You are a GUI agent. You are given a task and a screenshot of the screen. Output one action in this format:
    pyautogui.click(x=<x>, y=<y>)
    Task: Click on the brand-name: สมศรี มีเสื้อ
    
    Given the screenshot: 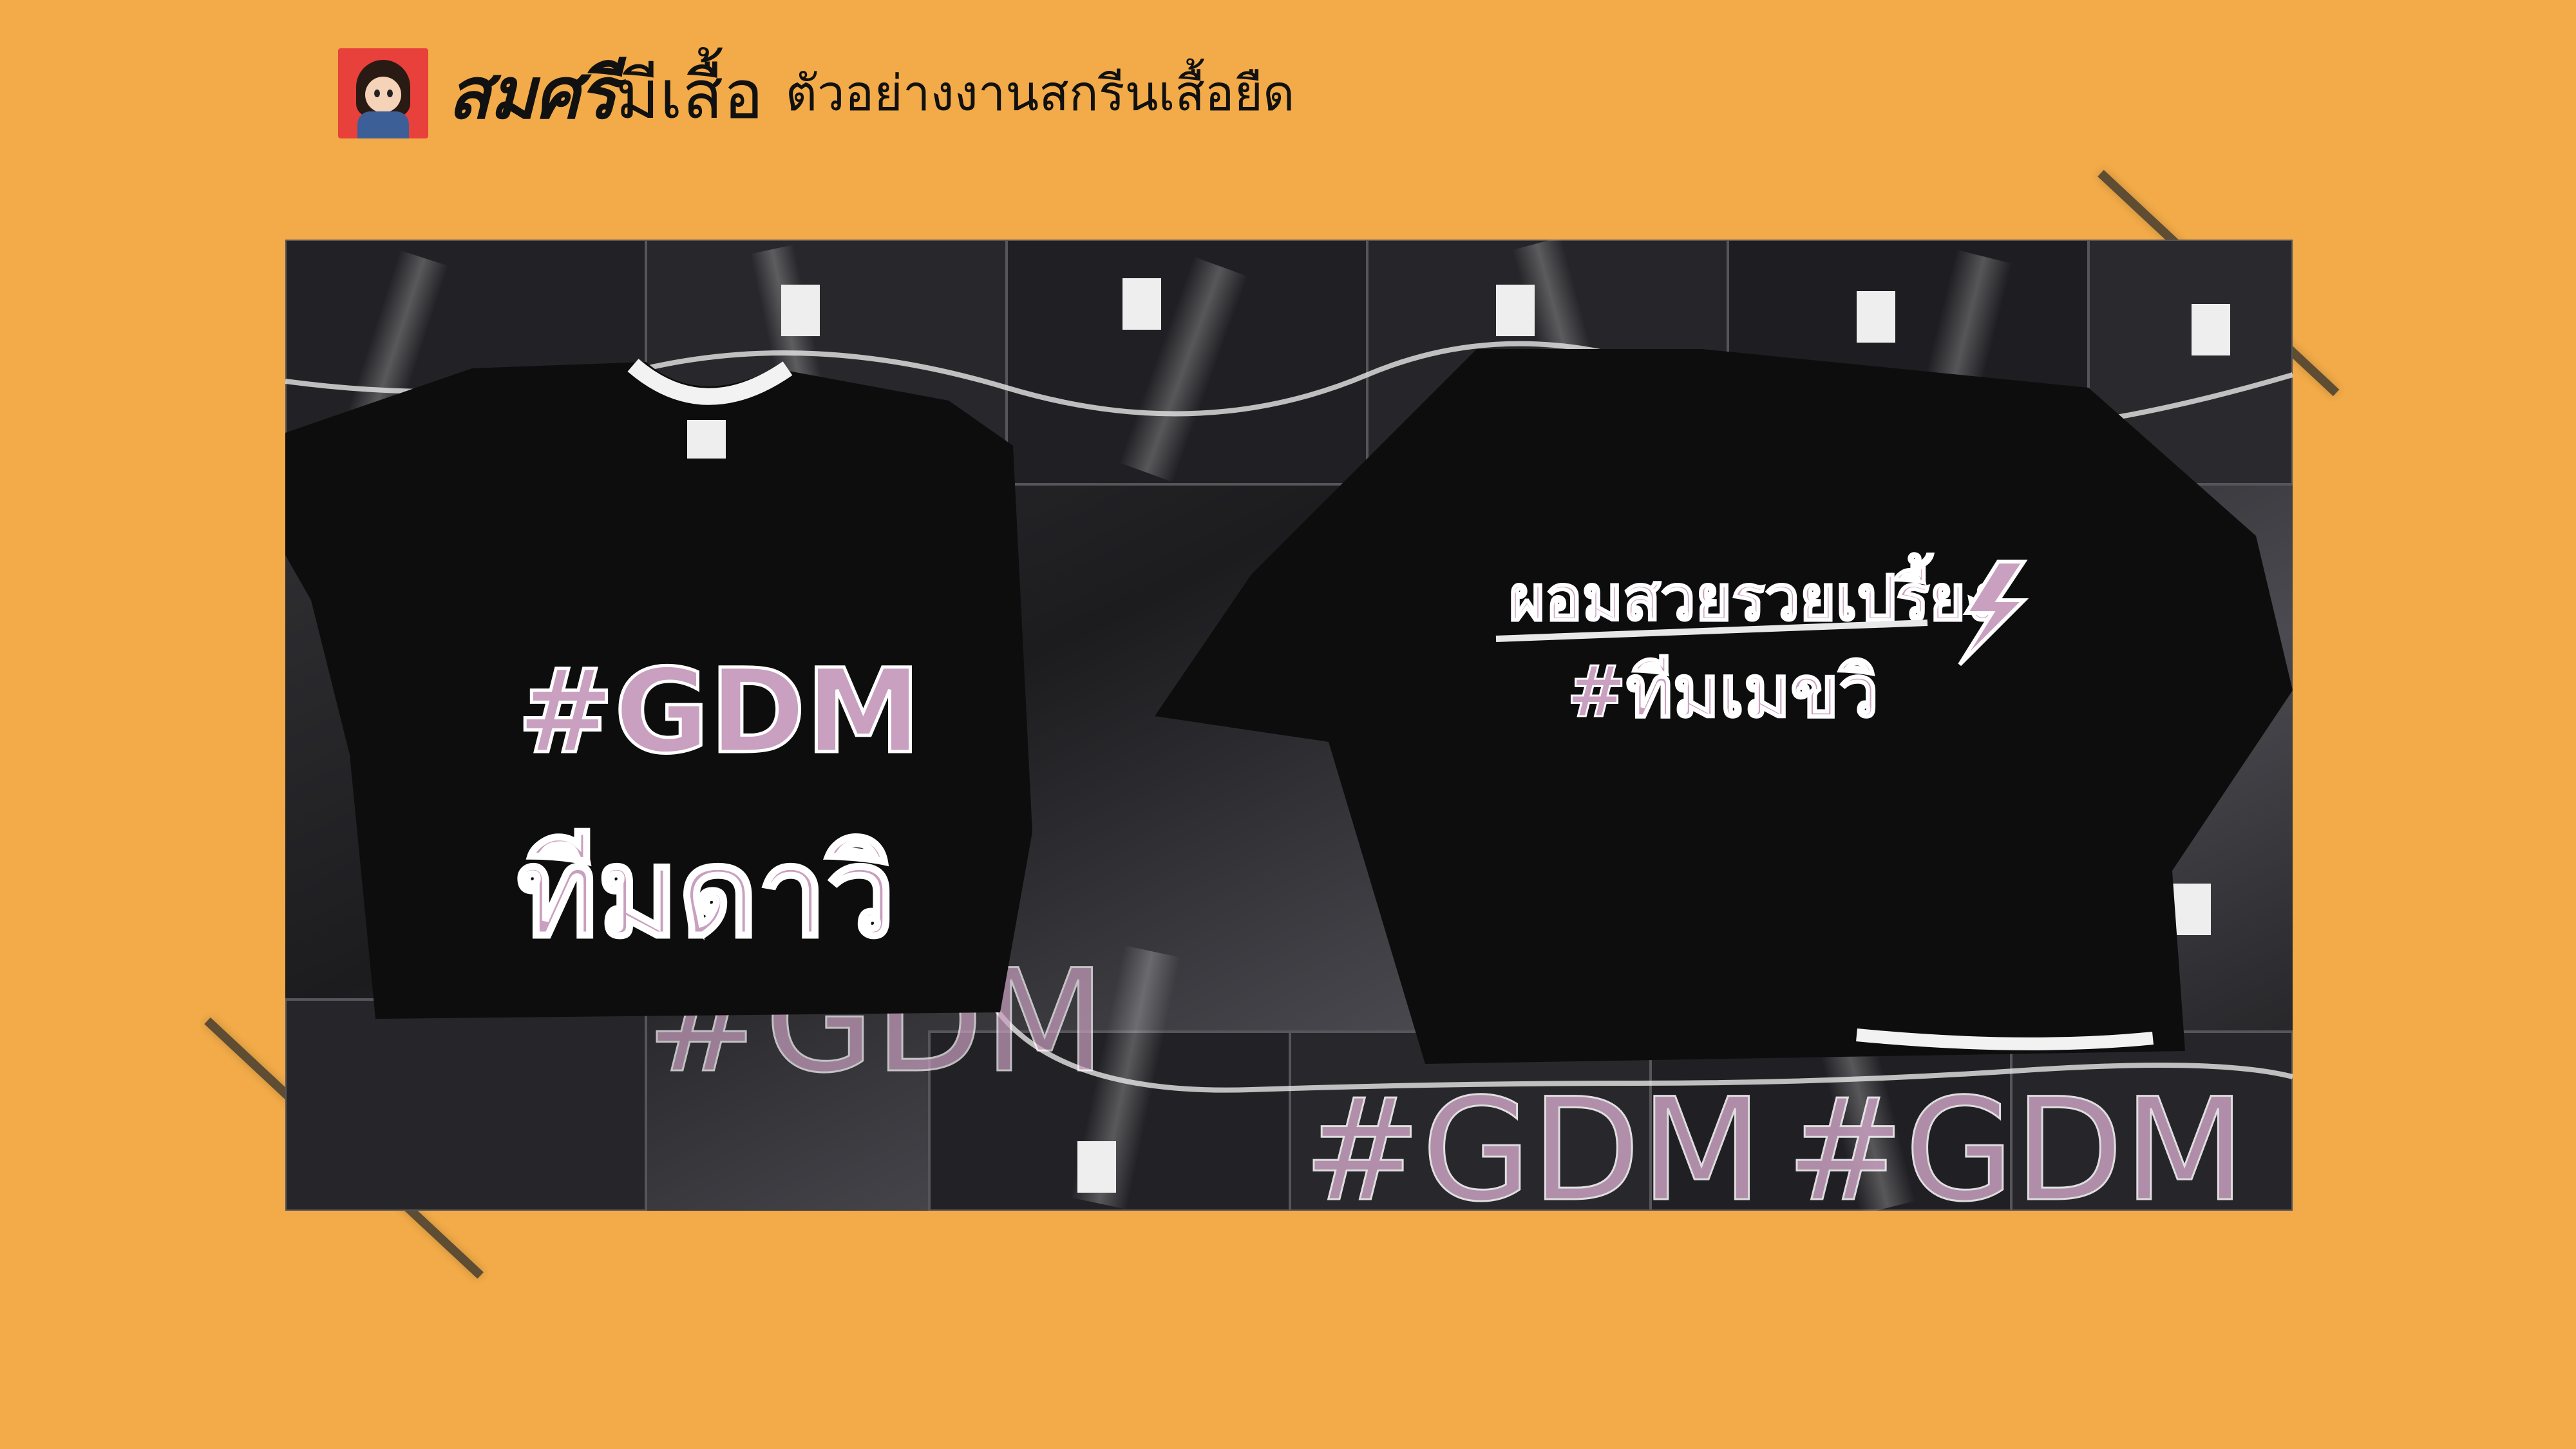 What is the action you would take?
    pyautogui.click(x=606, y=93)
    